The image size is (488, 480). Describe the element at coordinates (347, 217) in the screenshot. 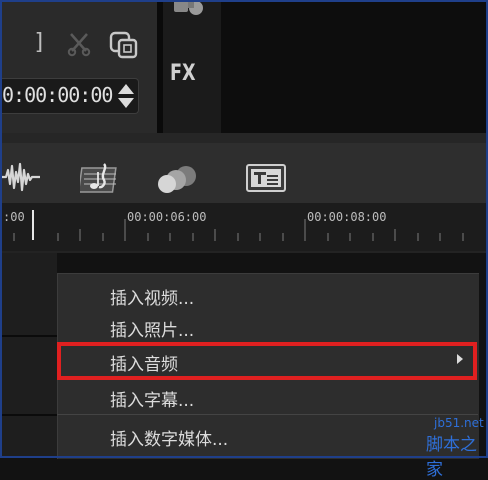

I see `ruler-label-2: 00:00:08:00` at that location.